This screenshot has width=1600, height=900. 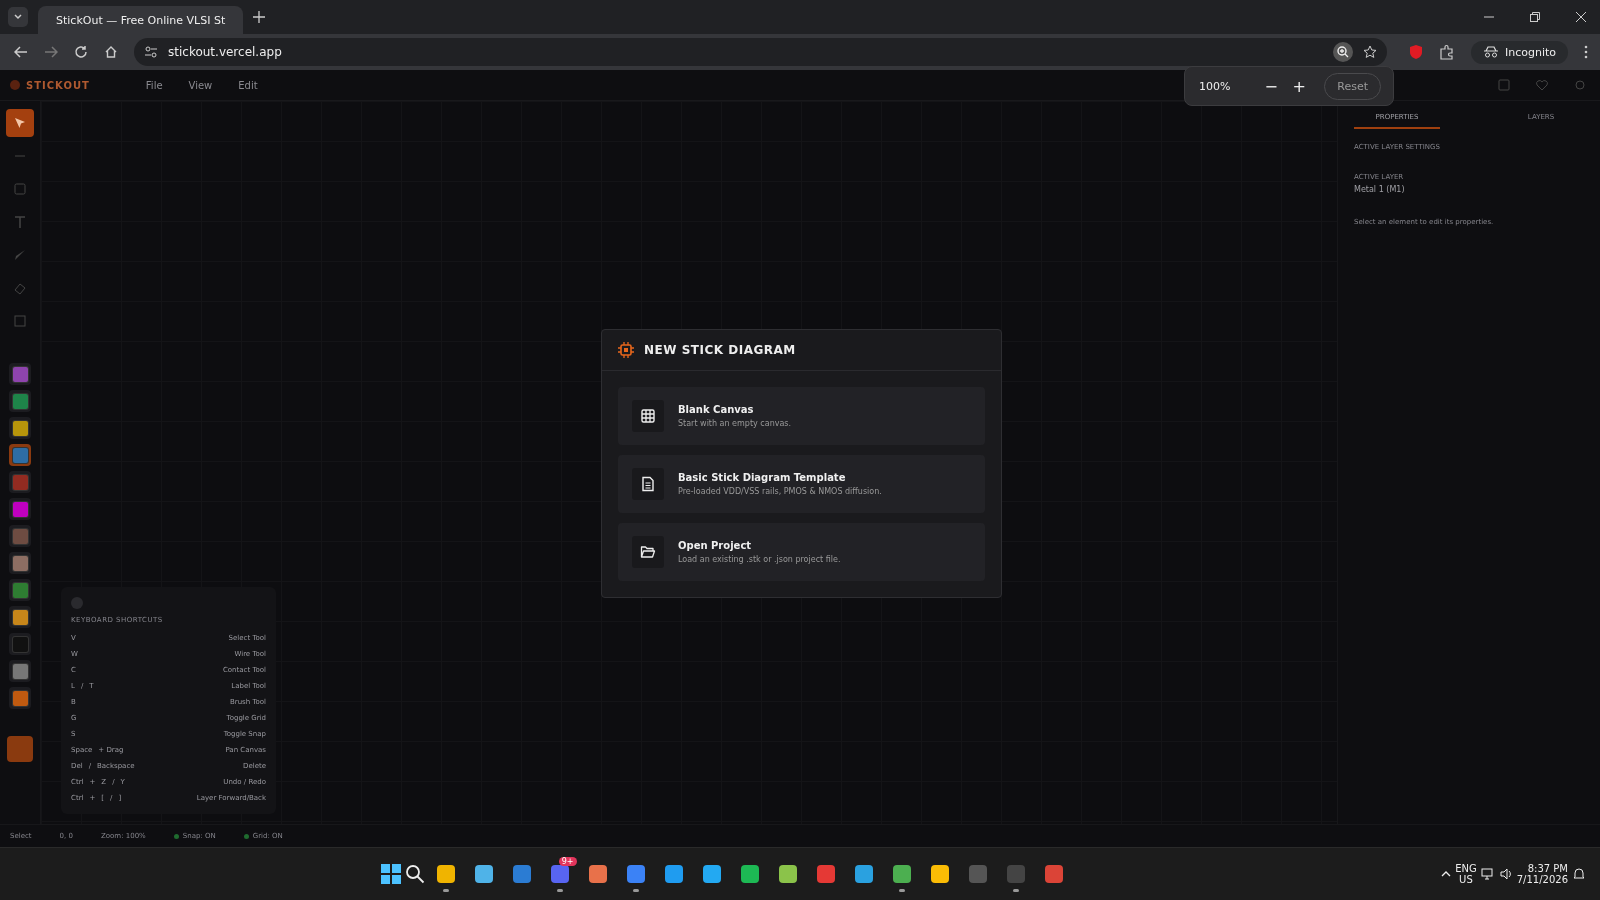 I want to click on option-card: Blank Canvas Start with an empty canvas., so click(x=801, y=416).